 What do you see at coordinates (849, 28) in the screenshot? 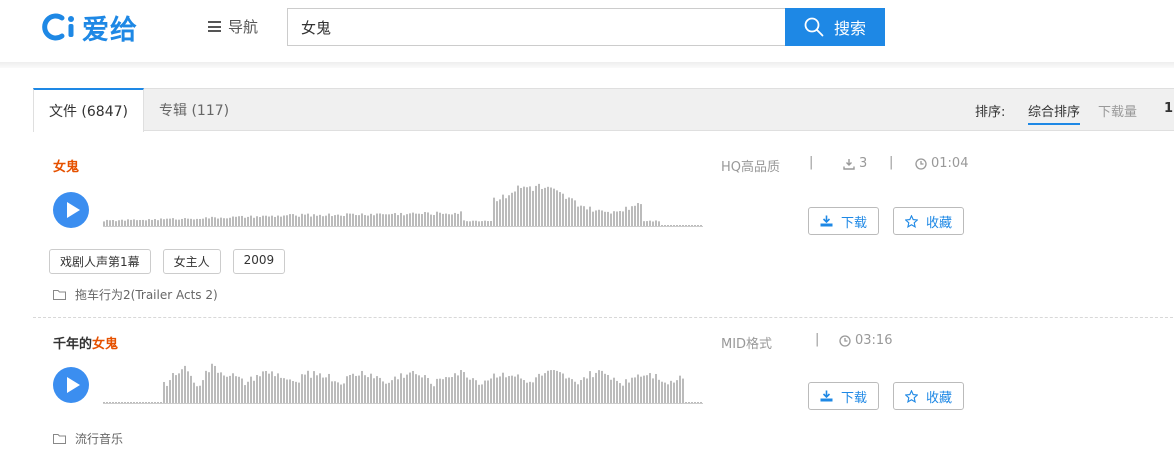
I see `search-button-label: 搜索` at bounding box center [849, 28].